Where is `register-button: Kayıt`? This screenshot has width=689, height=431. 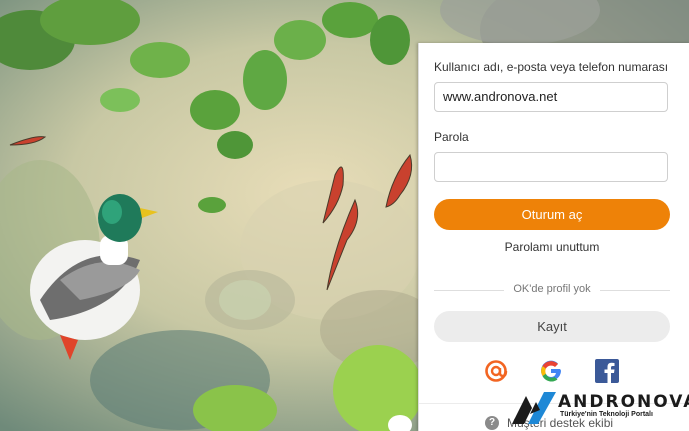
register-button: Kayıt is located at coordinates (552, 326).